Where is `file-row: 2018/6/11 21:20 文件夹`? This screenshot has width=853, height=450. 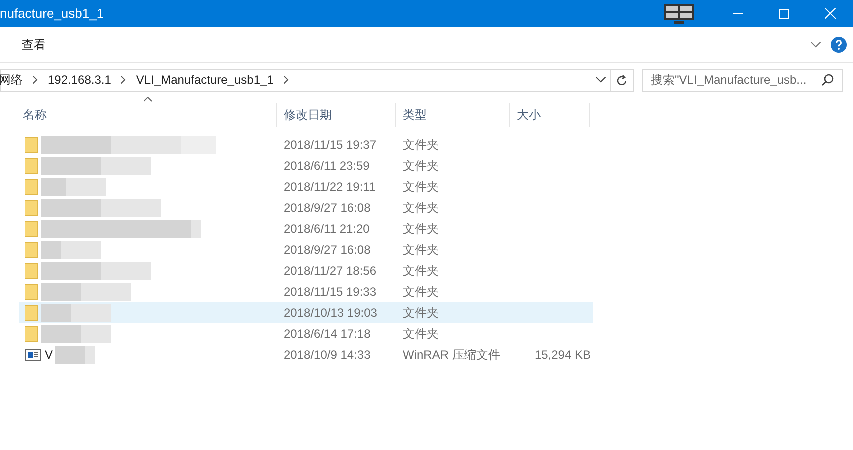 file-row: 2018/6/11 21:20 文件夹 is located at coordinates (306, 228).